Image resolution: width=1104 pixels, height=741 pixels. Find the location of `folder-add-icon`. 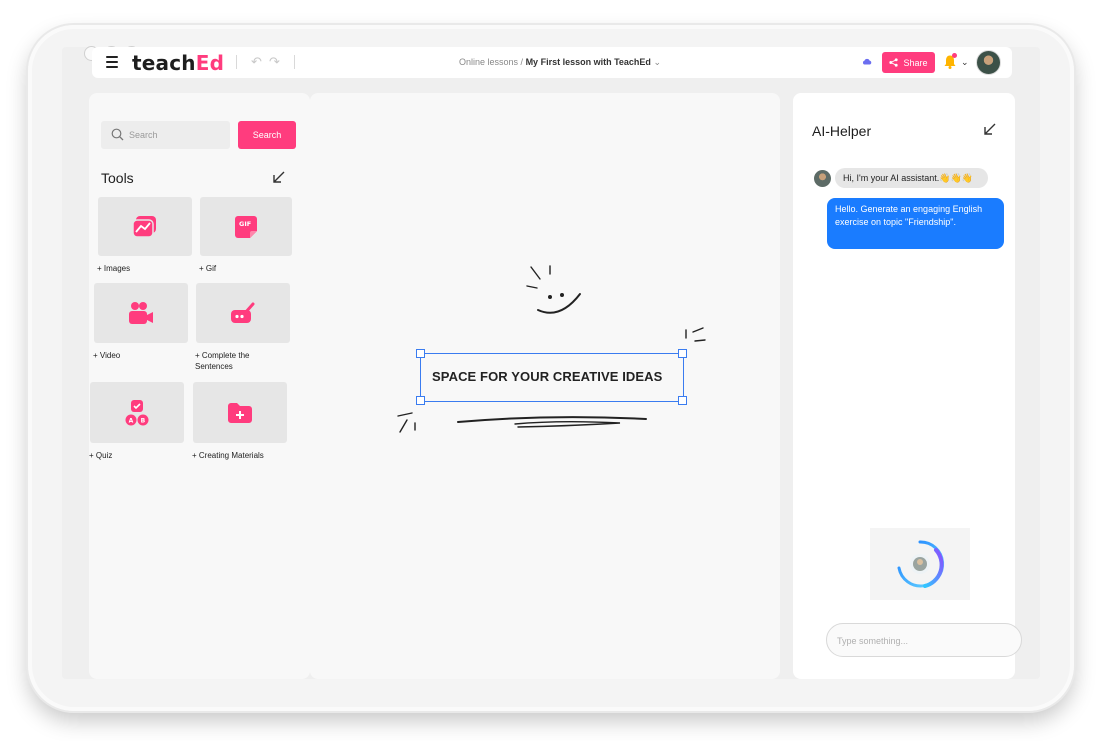

folder-add-icon is located at coordinates (240, 412).